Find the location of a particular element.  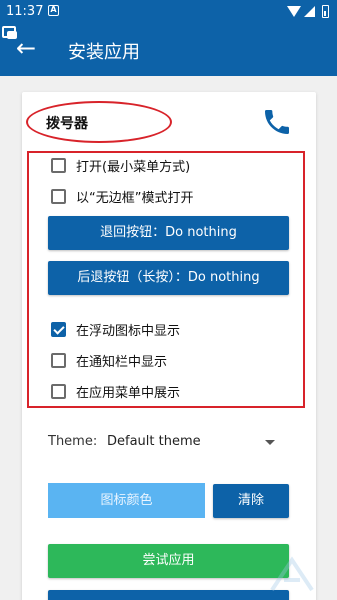

install-button is located at coordinates (168, 595).